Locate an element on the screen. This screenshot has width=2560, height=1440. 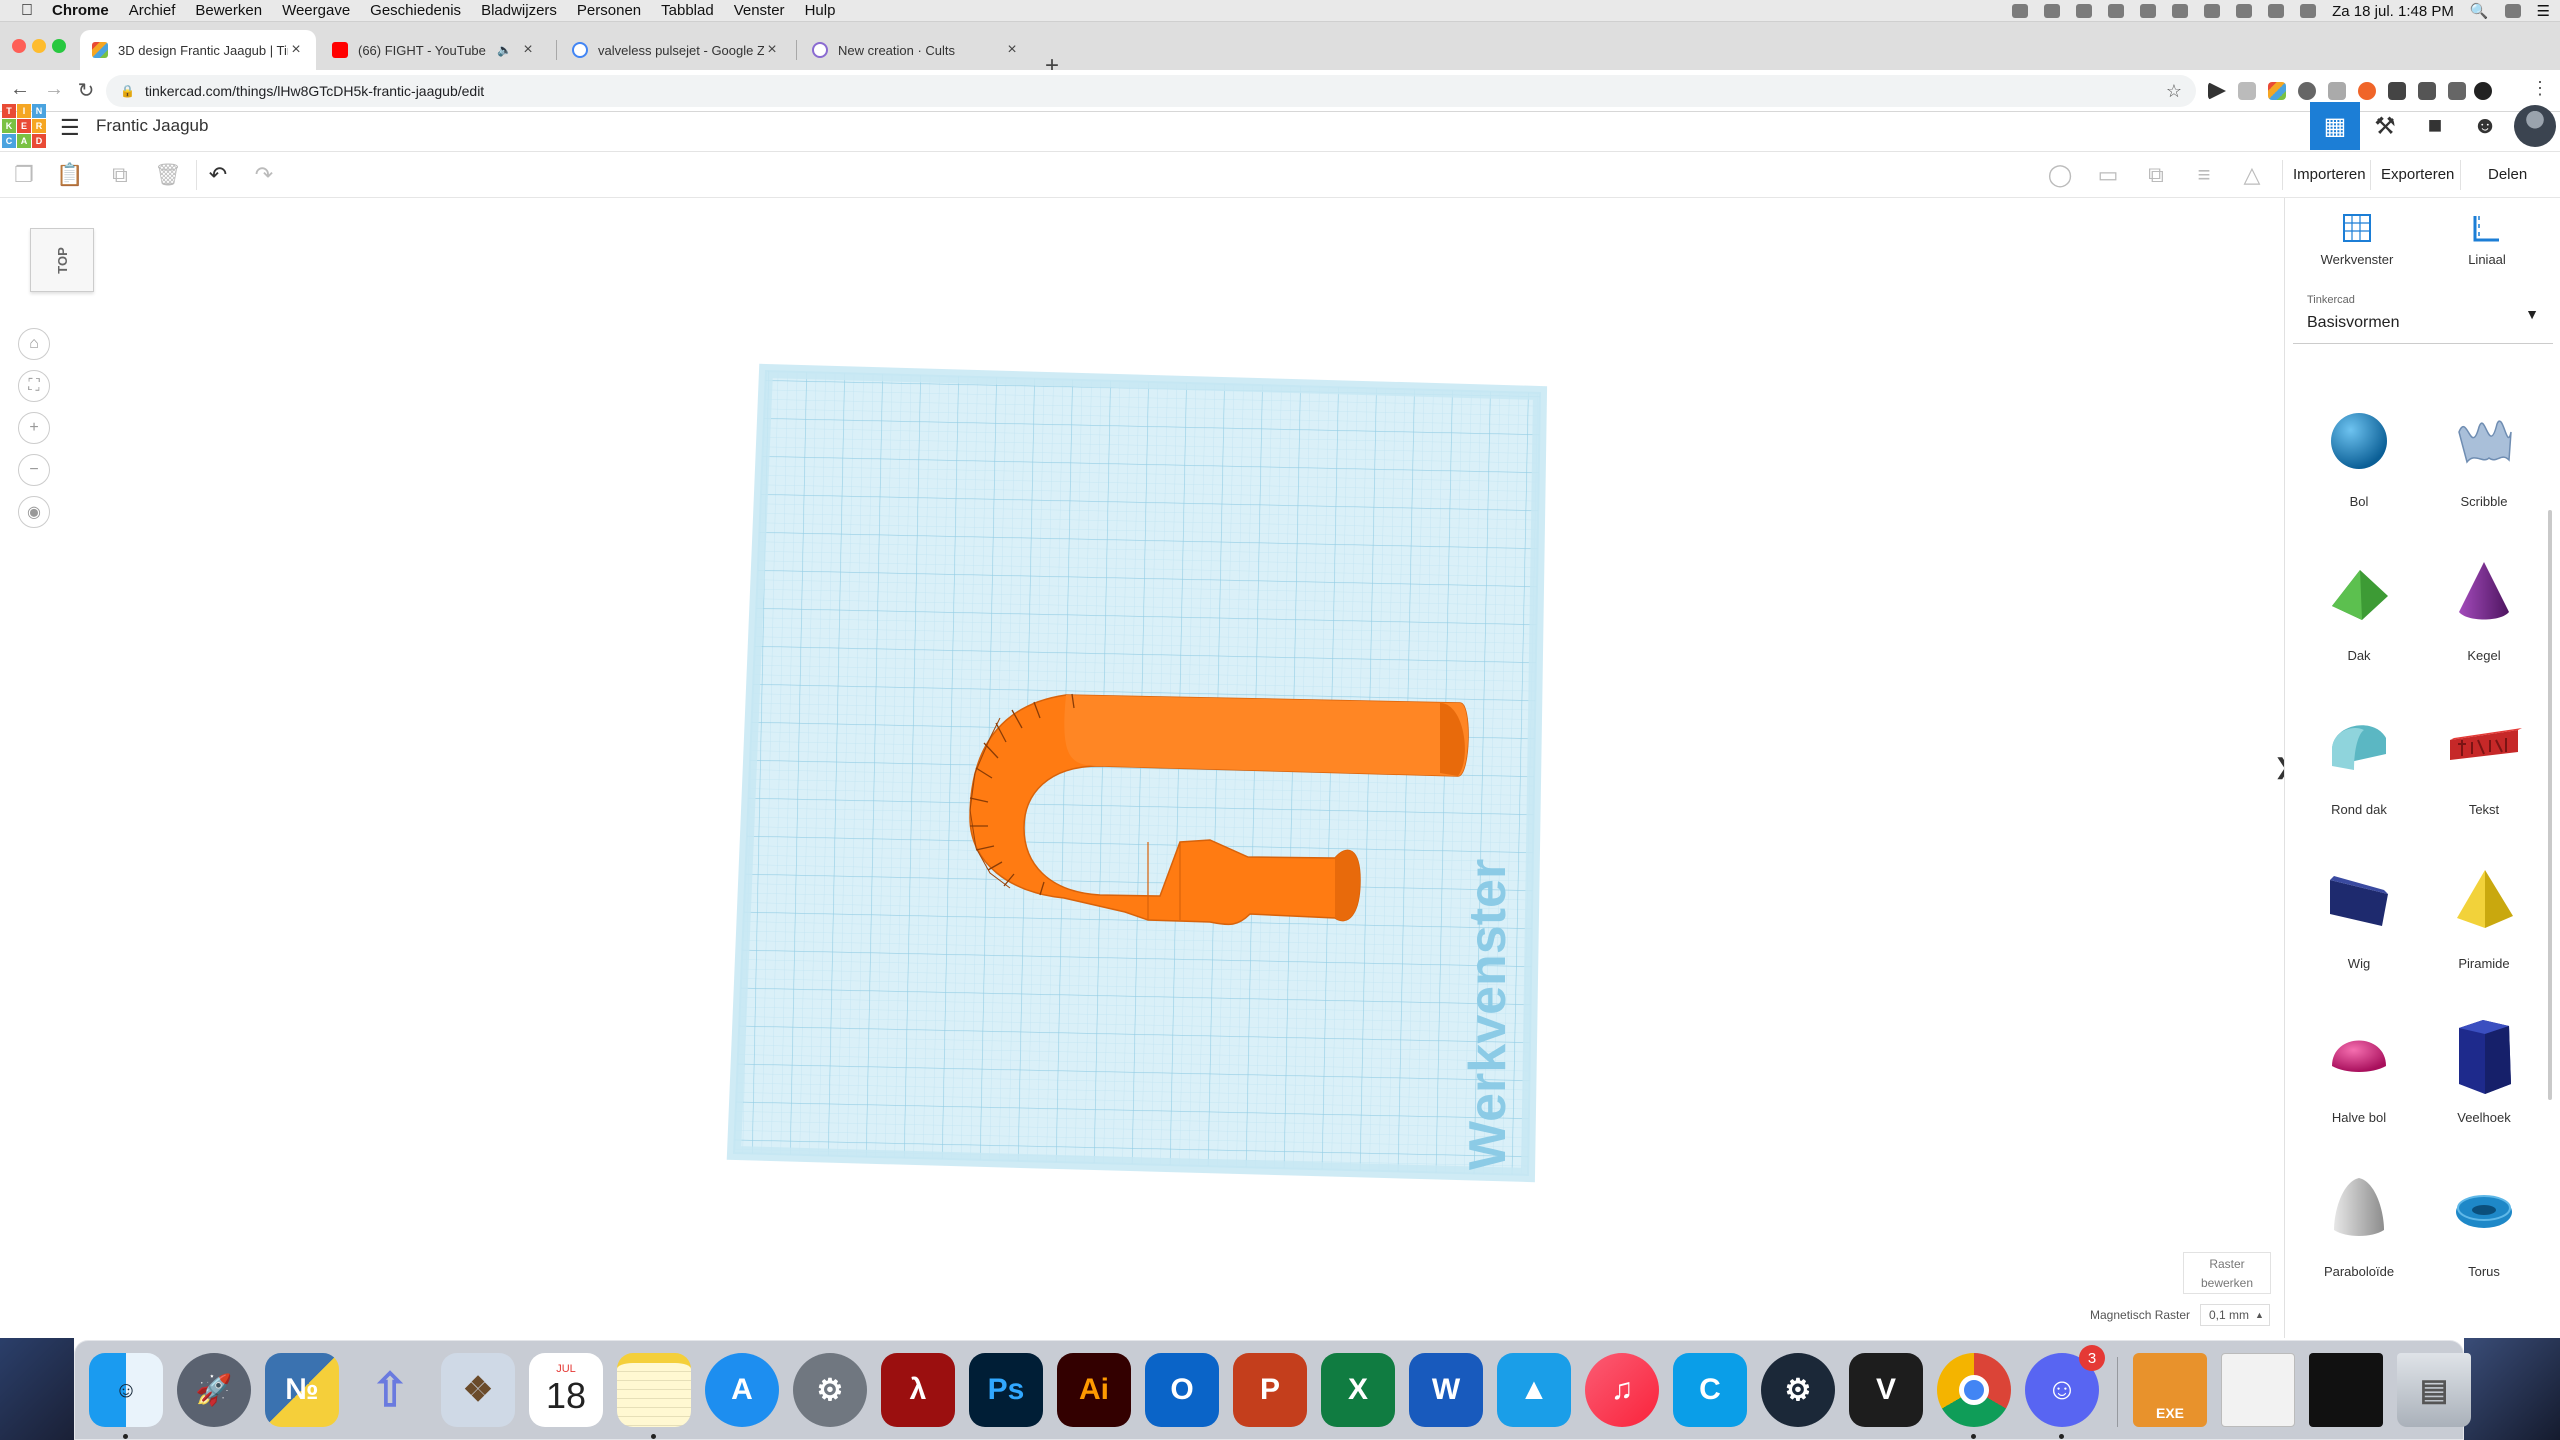
profile-avatar-icon is located at coordinates (2483, 91).